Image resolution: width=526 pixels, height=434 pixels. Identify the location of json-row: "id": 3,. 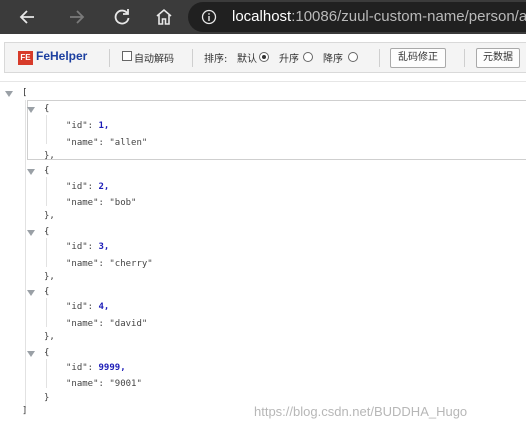
(87, 247).